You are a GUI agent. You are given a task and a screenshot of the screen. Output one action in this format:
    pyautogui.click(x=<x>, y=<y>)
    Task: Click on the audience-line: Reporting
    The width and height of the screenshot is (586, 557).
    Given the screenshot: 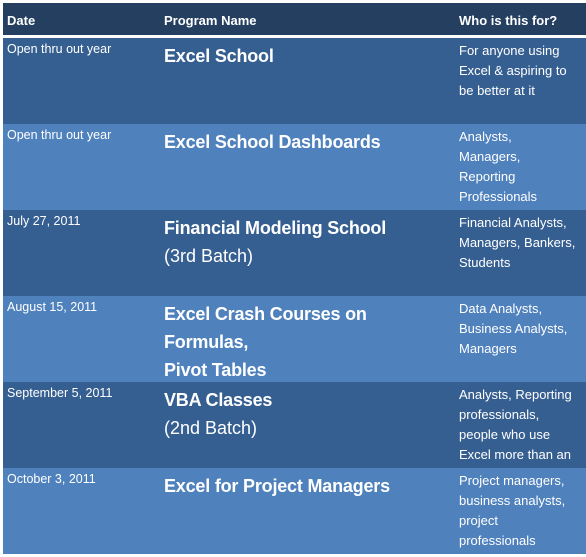 What is the action you would take?
    pyautogui.click(x=487, y=176)
    